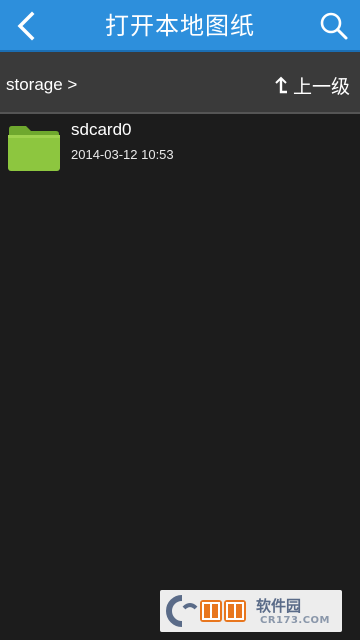 Image resolution: width=360 pixels, height=640 pixels. I want to click on logo-icon, so click(206, 611).